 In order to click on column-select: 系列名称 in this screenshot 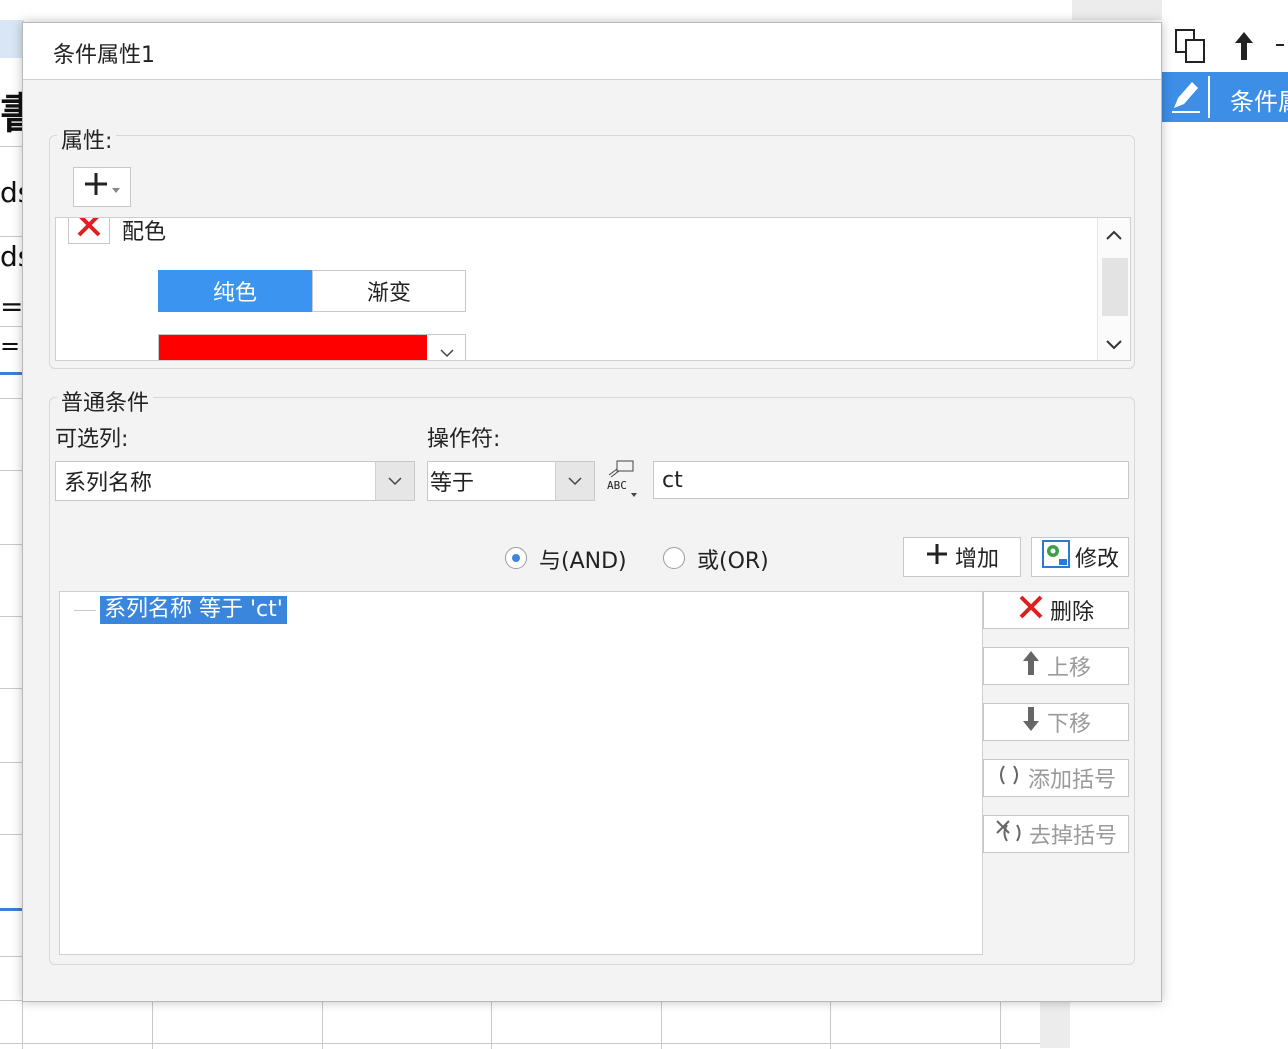, I will do `click(235, 481)`.